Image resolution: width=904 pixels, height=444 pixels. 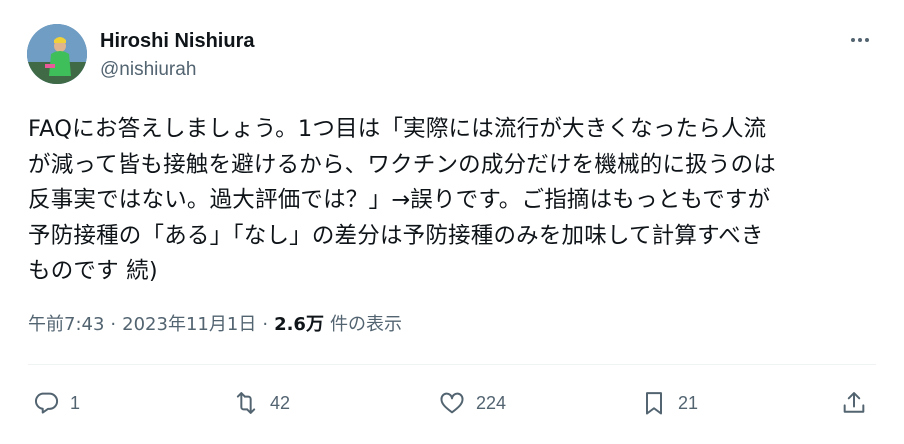 What do you see at coordinates (280, 402) in the screenshot?
I see `retweet-count: 42` at bounding box center [280, 402].